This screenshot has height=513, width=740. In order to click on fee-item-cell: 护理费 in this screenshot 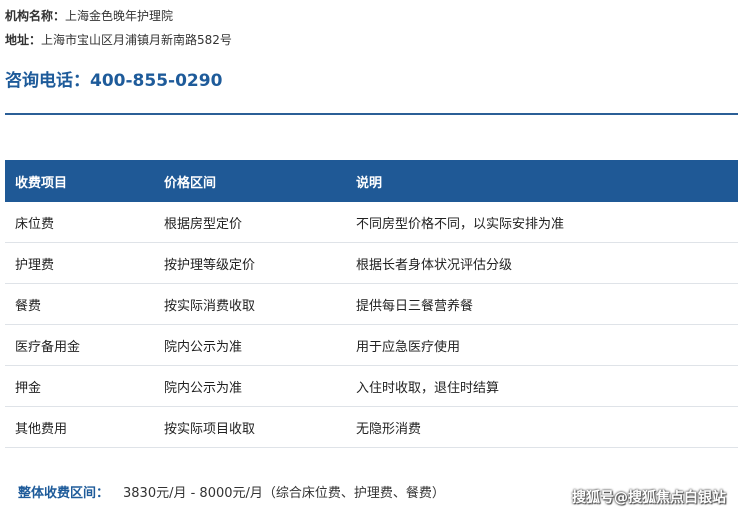, I will do `click(79, 263)`.